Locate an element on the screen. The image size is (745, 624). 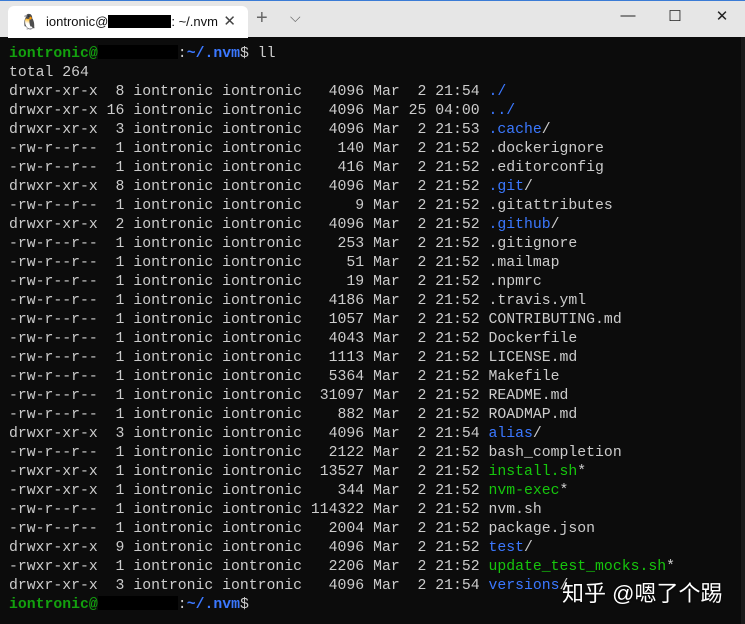
file-name: alias is located at coordinates (511, 434).